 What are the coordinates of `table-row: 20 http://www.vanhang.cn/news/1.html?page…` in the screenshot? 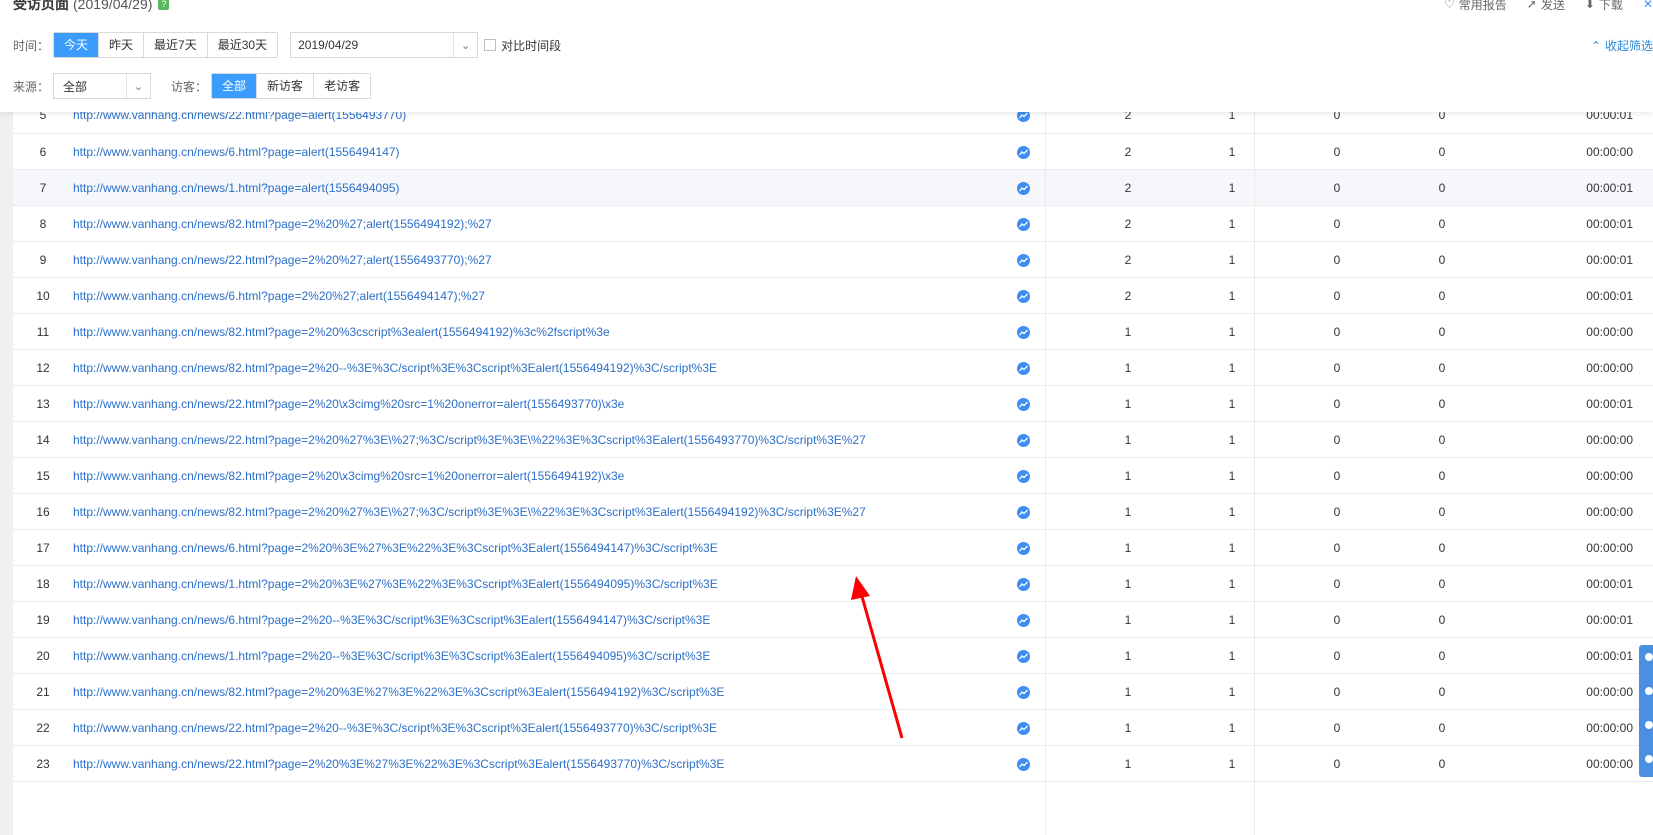 It's located at (833, 656).